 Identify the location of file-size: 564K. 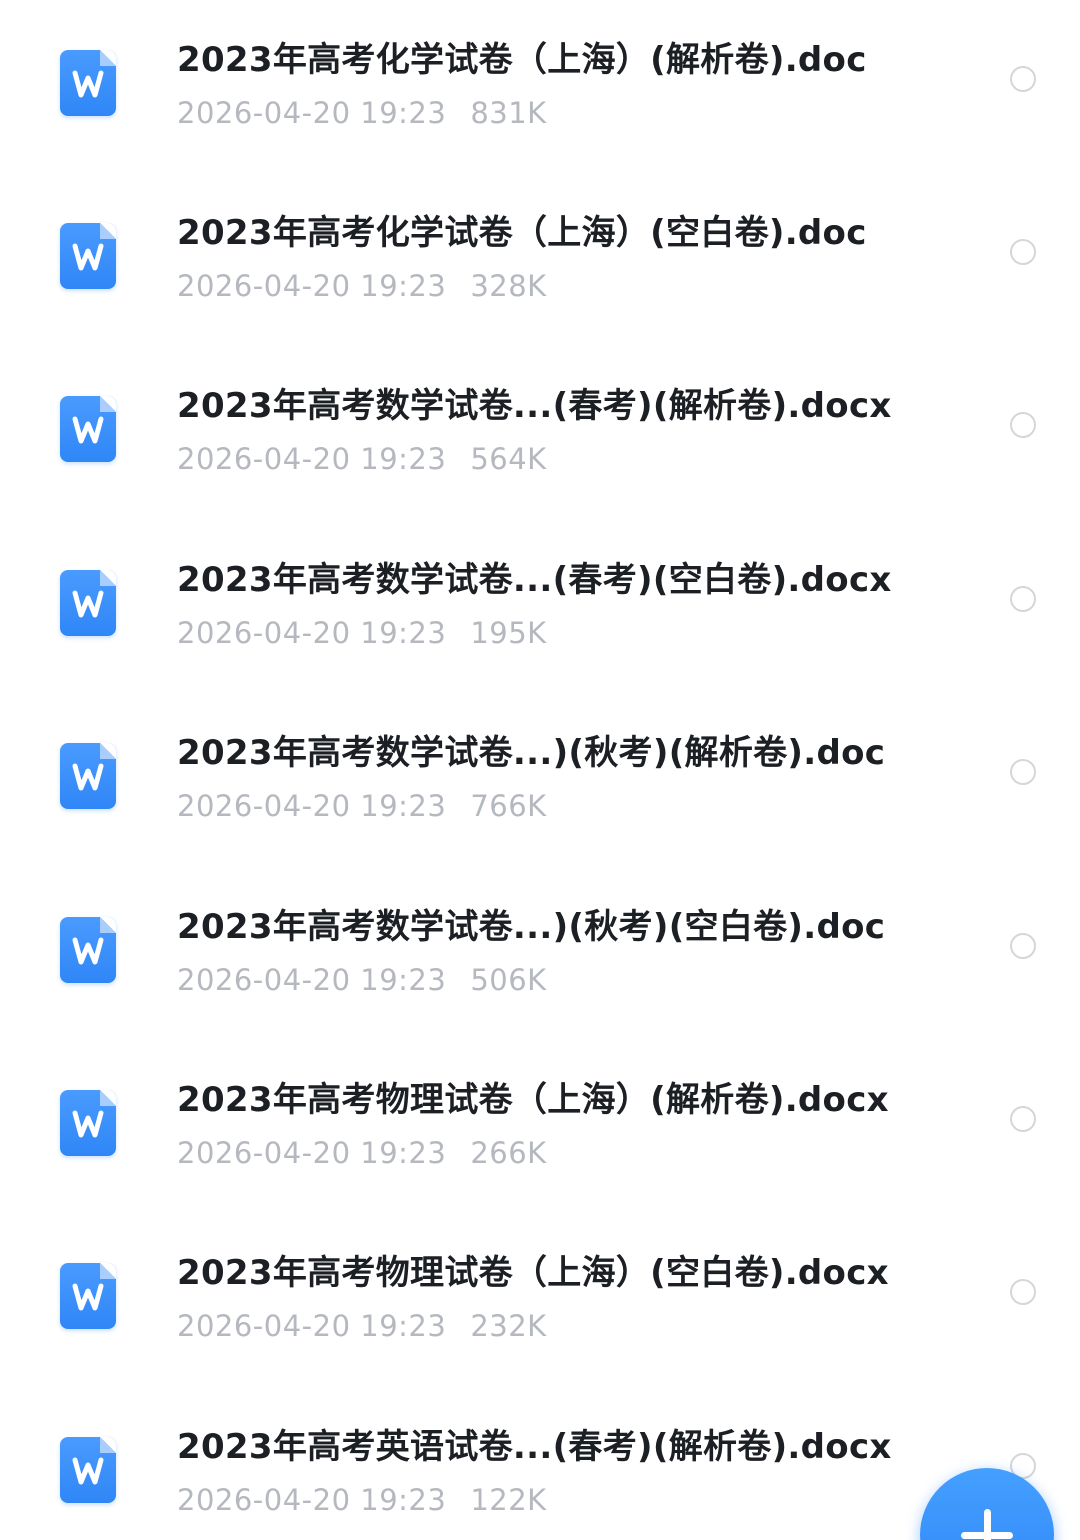
(508, 459).